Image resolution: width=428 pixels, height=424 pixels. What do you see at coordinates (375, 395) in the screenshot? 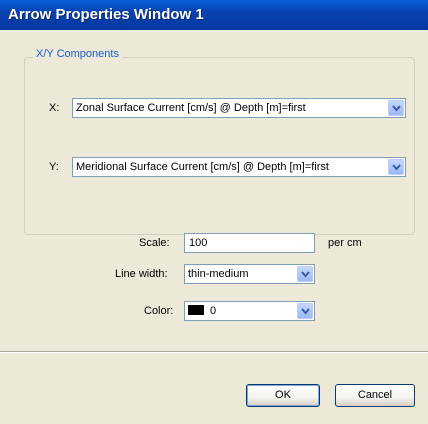
I see `cancel-button: Cancel` at bounding box center [375, 395].